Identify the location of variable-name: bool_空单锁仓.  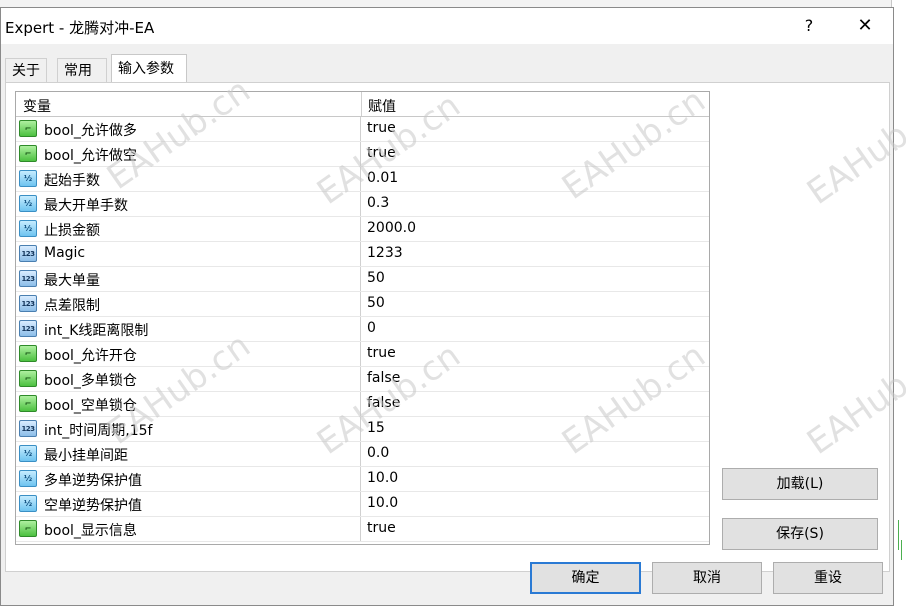
(90, 406).